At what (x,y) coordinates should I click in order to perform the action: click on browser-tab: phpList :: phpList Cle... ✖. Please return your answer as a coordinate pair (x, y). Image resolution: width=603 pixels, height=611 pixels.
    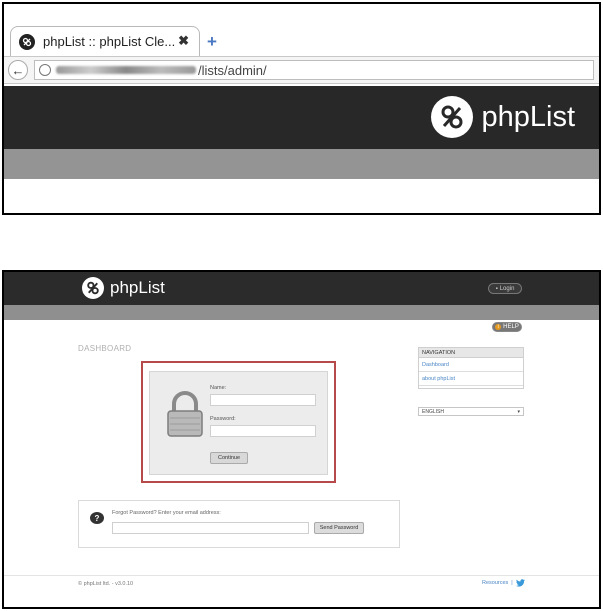
    Looking at the image, I should click on (105, 41).